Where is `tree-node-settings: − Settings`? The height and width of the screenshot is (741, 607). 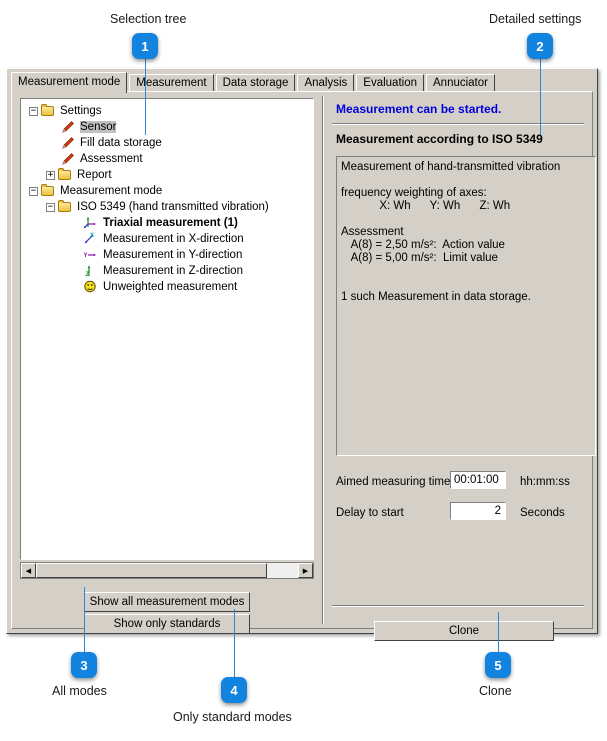 tree-node-settings: − Settings is located at coordinates (167, 111).